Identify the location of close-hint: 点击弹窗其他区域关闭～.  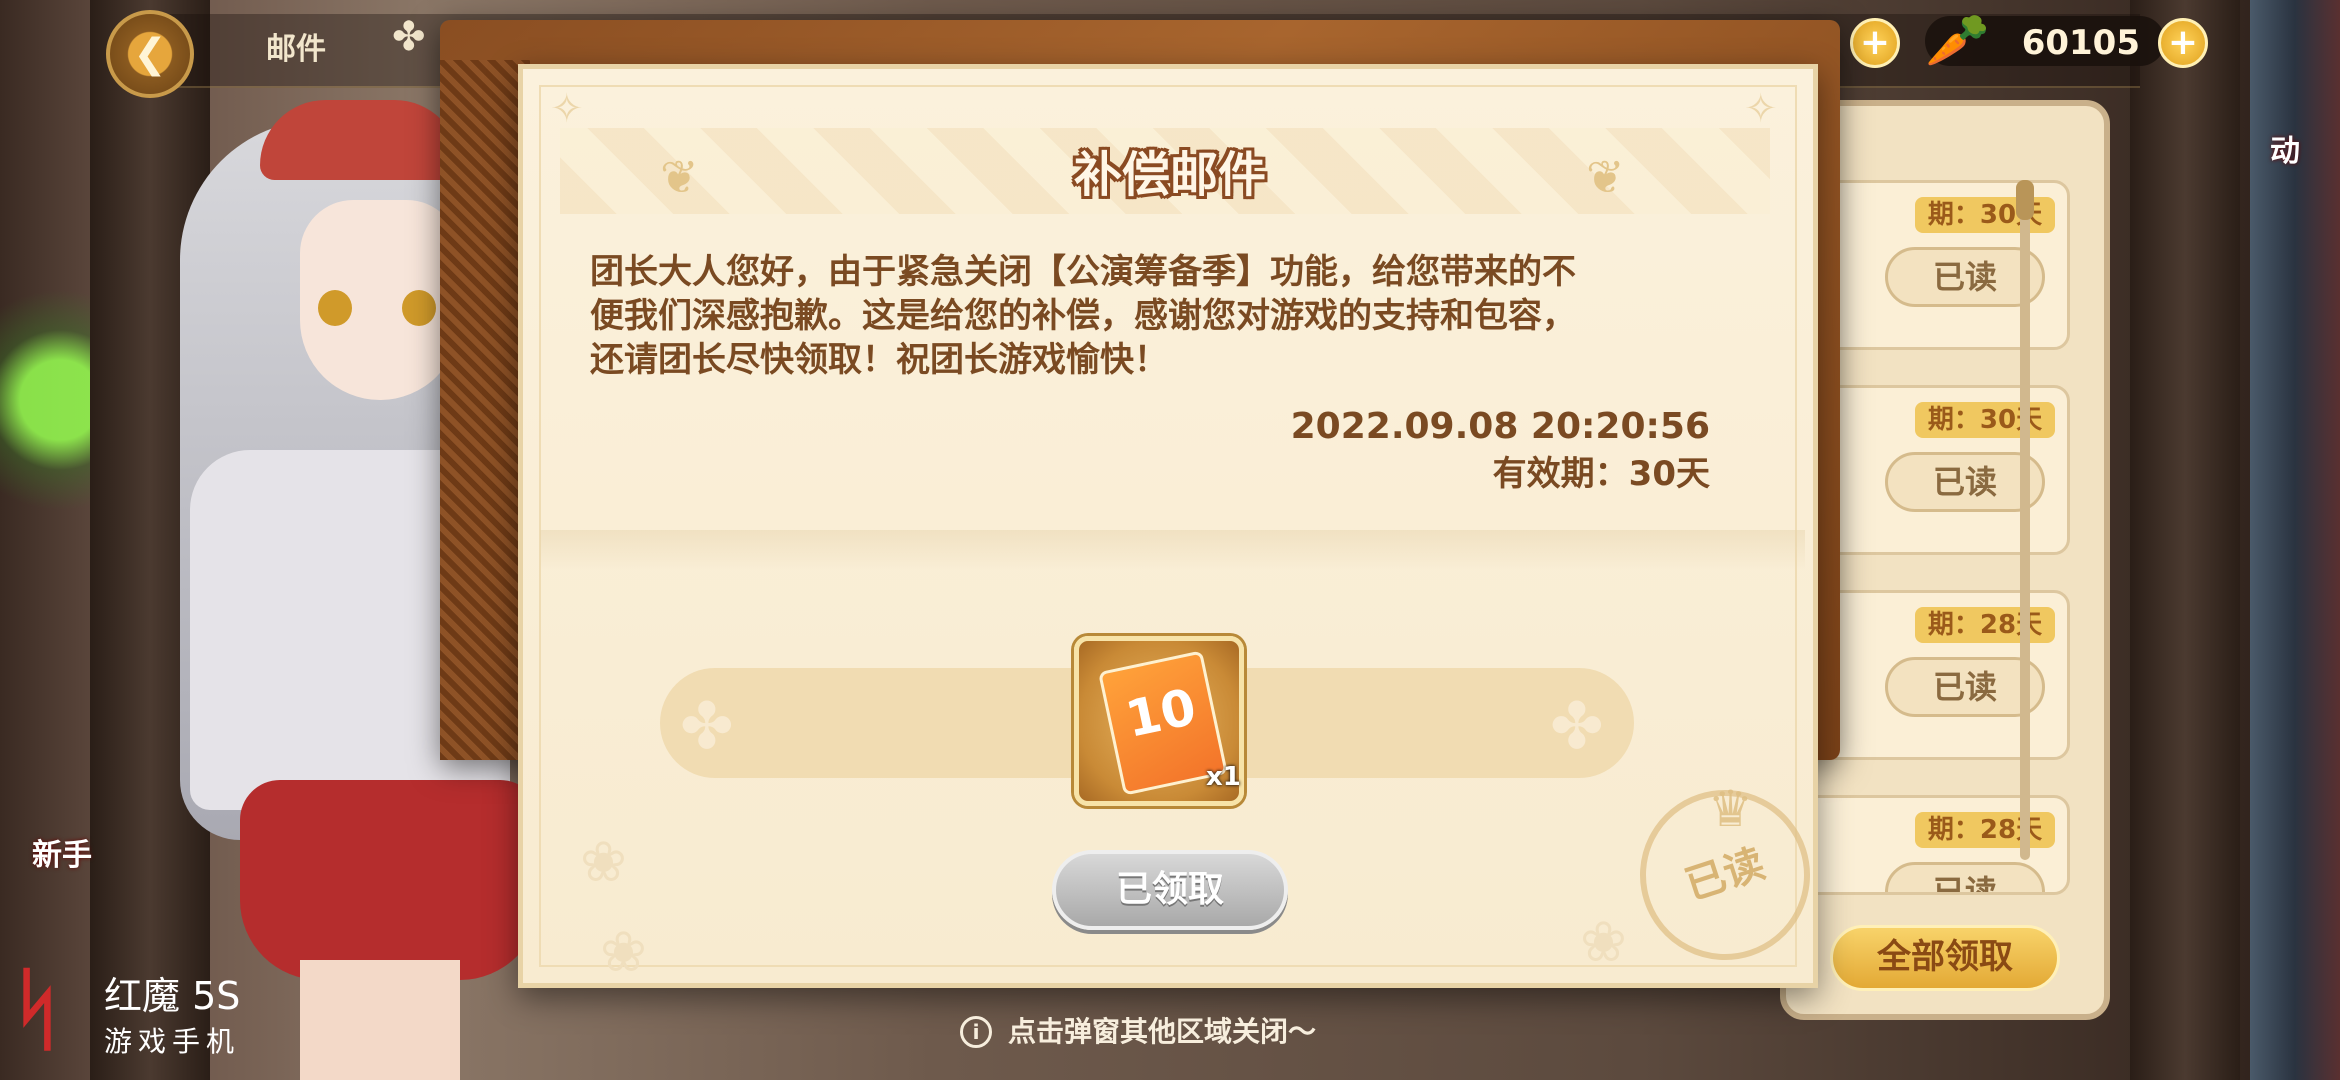
(1162, 1031).